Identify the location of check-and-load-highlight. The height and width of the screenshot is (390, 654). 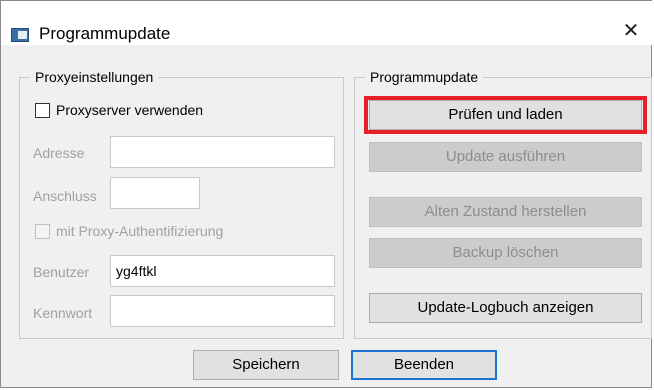
(505, 115).